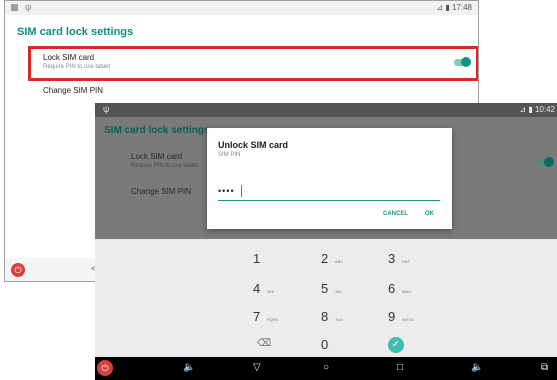  Describe the element at coordinates (264, 343) in the screenshot. I see `backspace-icon: ⌫` at that location.